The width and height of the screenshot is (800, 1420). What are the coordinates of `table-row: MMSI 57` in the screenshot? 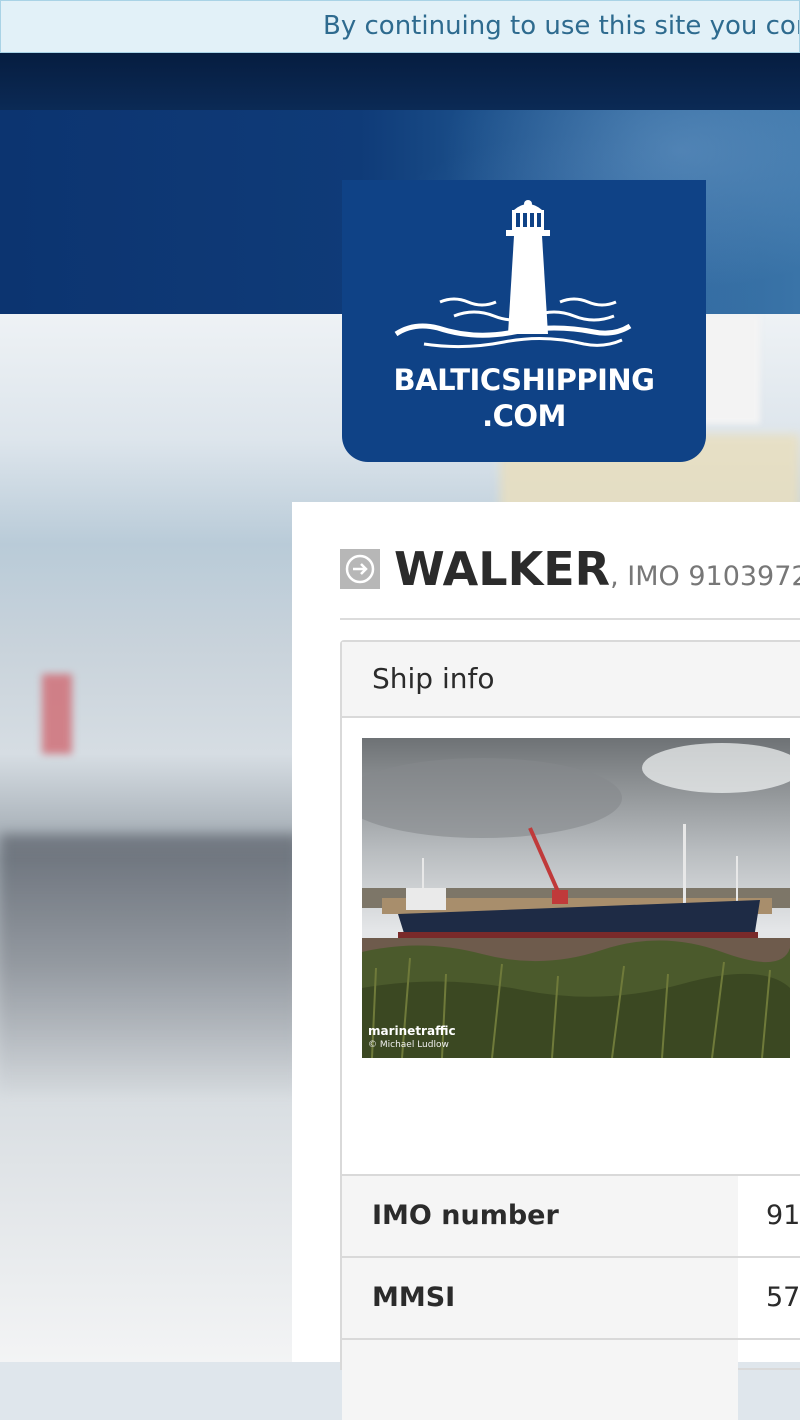 It's located at (571, 1297).